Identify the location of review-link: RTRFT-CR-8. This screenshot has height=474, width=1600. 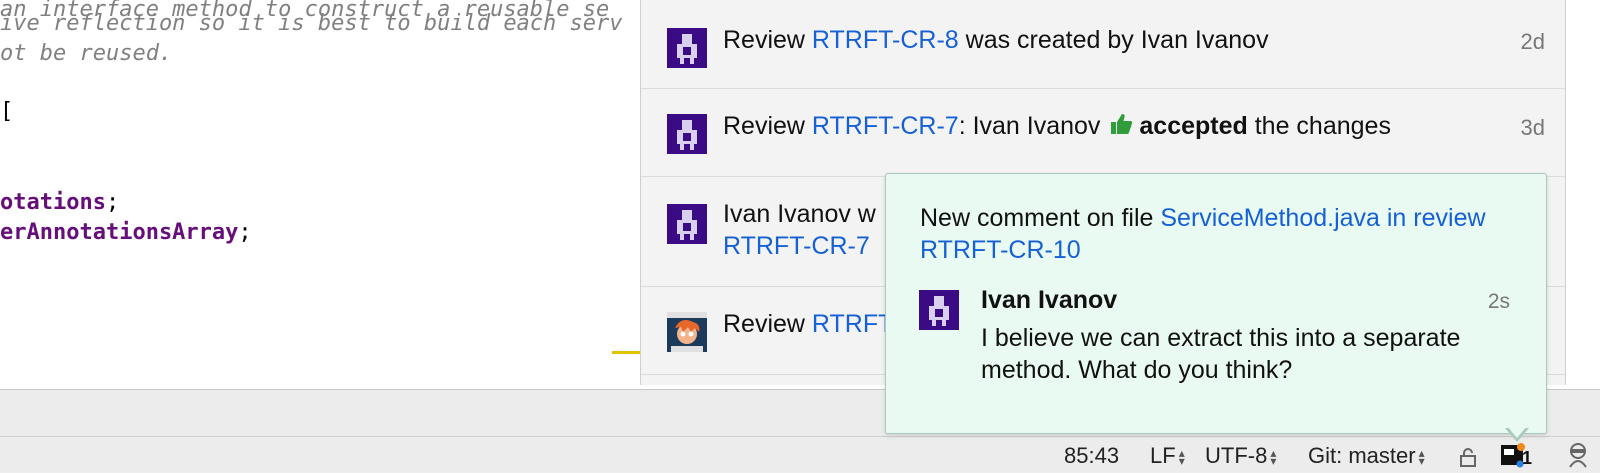
(885, 40).